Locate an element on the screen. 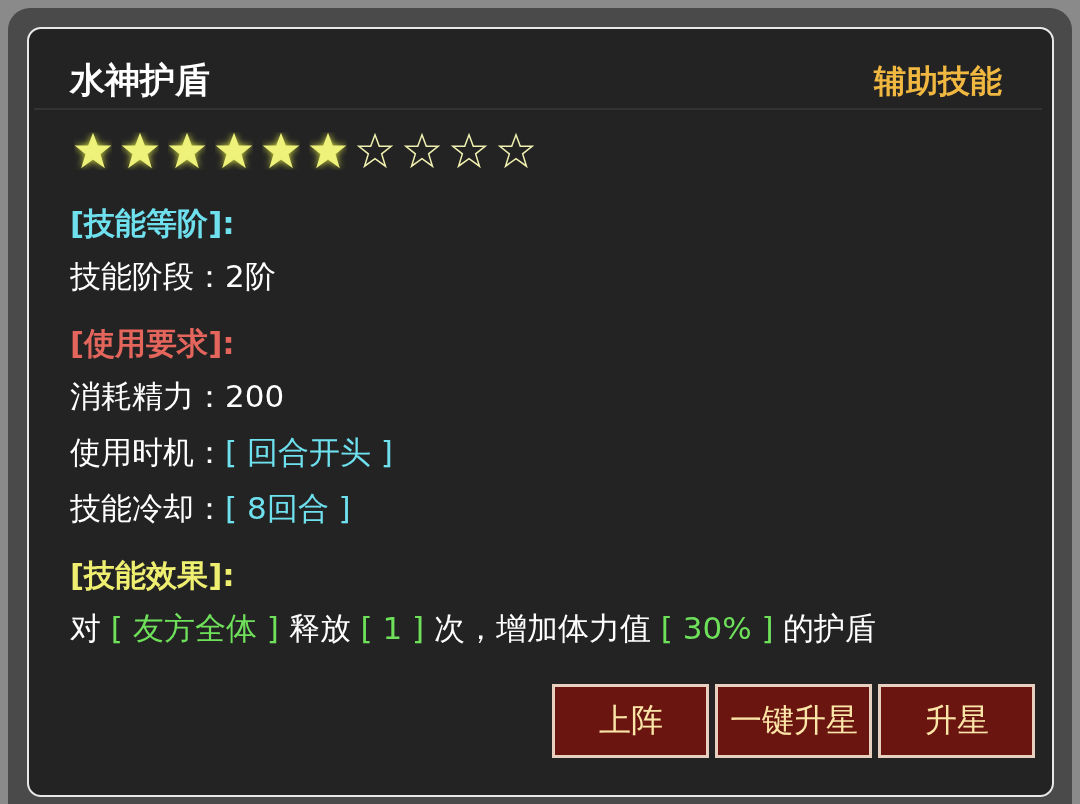 The height and width of the screenshot is (804, 1080). info-line: 技能冷却：[ 8回合 ] is located at coordinates (211, 508).